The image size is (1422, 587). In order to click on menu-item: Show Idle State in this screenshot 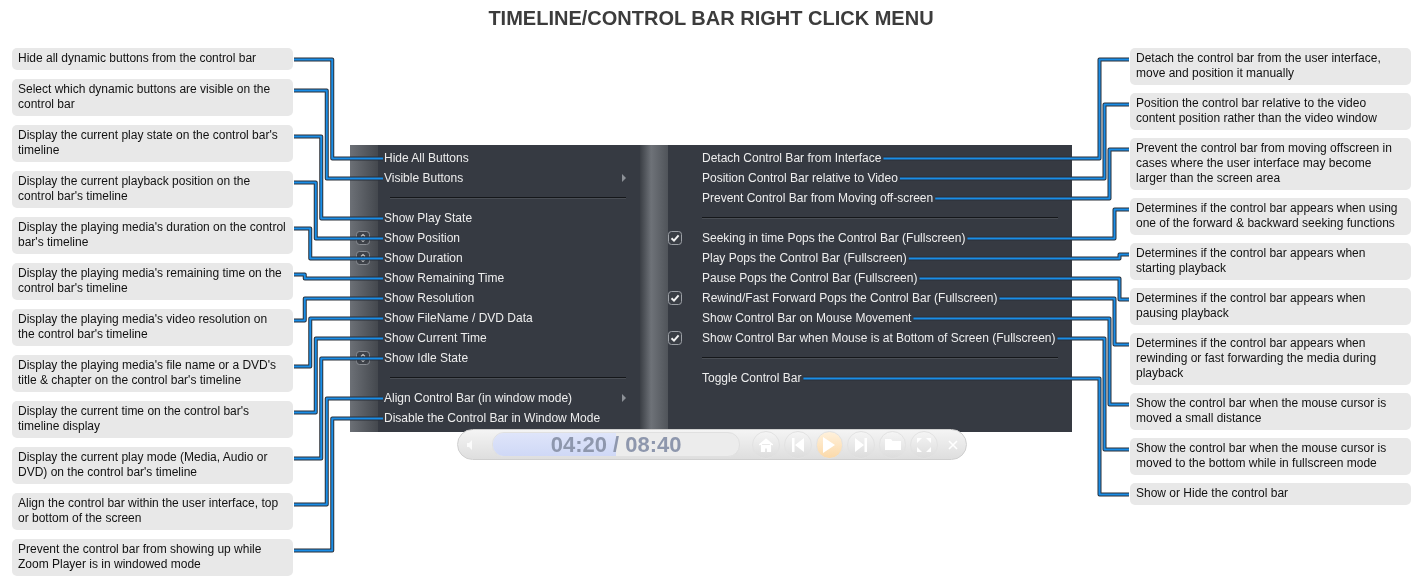, I will do `click(426, 358)`.